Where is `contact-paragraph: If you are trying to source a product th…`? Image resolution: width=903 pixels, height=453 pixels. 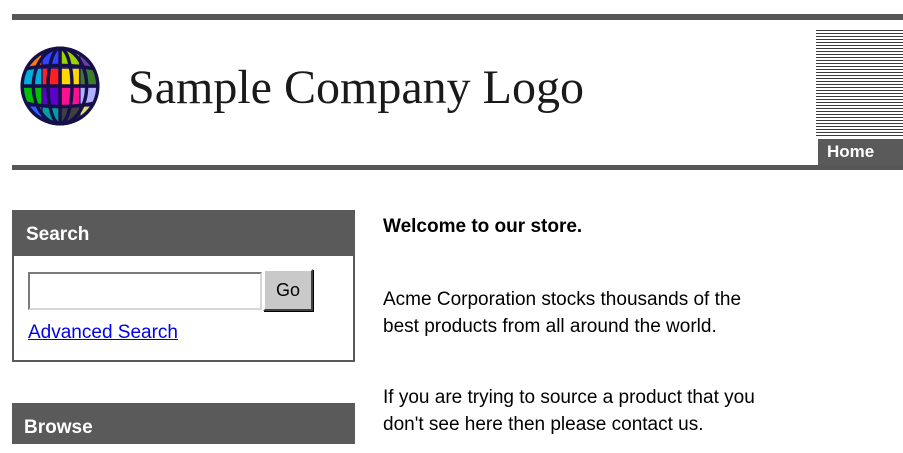 contact-paragraph: If you are trying to source a product th… is located at coordinates (569, 411).